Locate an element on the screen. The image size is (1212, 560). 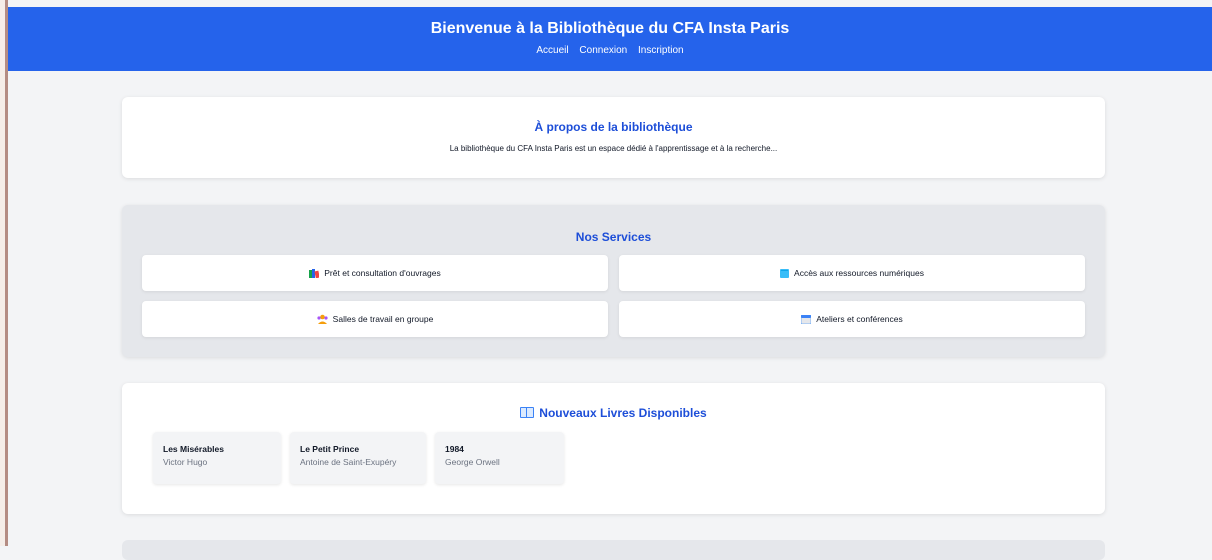
main-nav: Accueil Connexion Inscription is located at coordinates (610, 51).